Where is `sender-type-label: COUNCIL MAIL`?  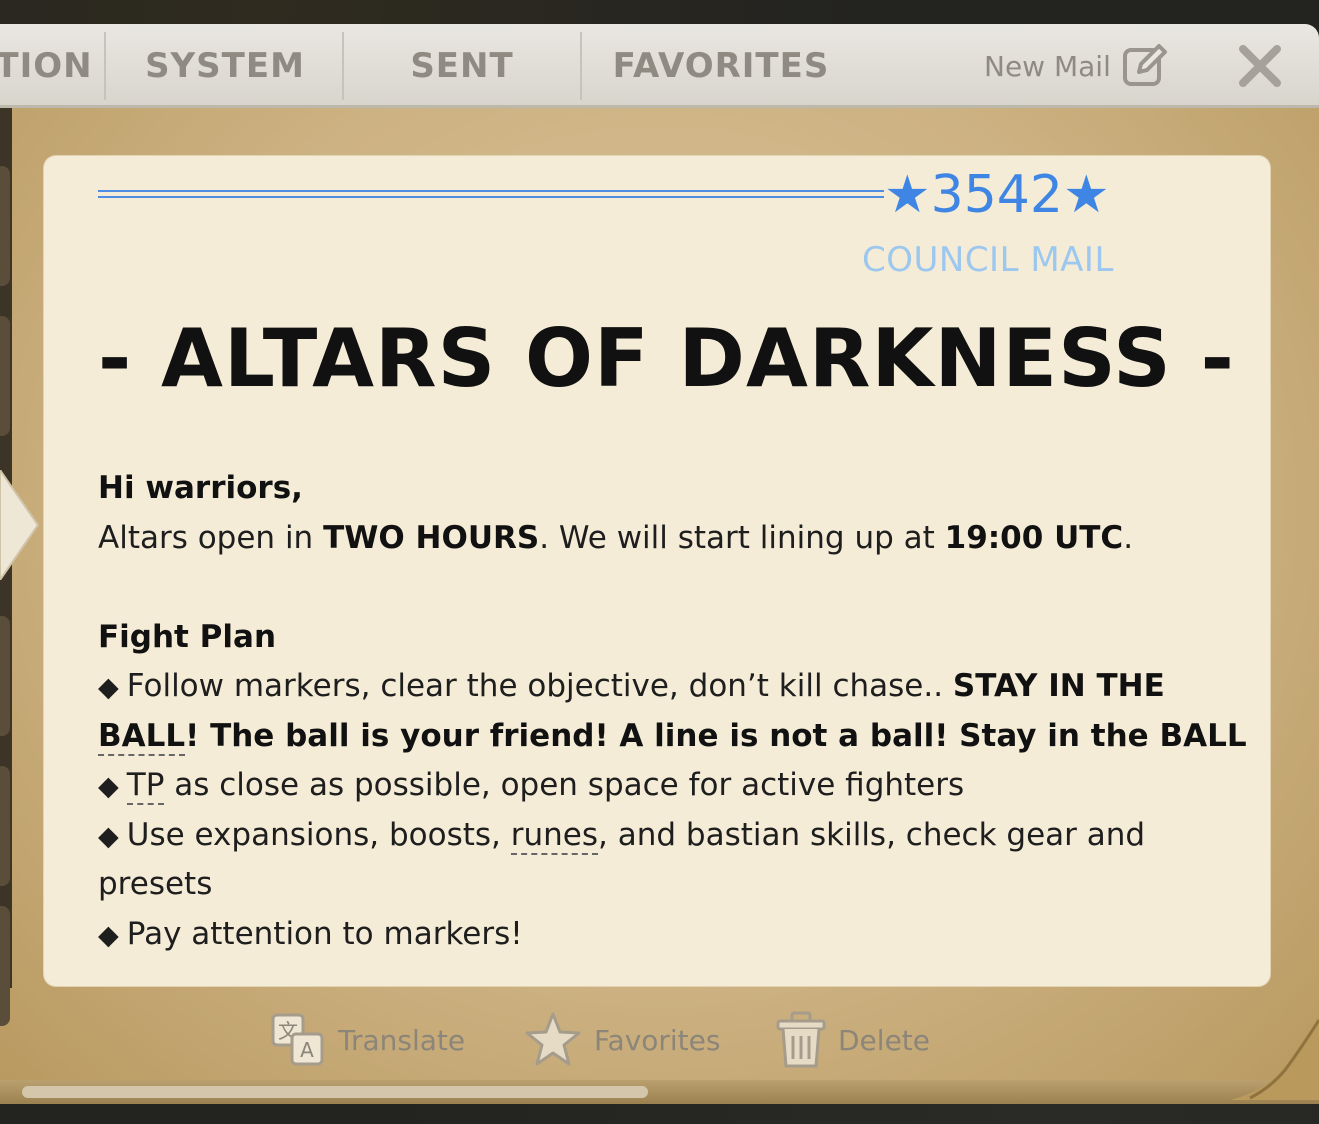
sender-type-label: COUNCIL MAIL is located at coordinates (988, 260).